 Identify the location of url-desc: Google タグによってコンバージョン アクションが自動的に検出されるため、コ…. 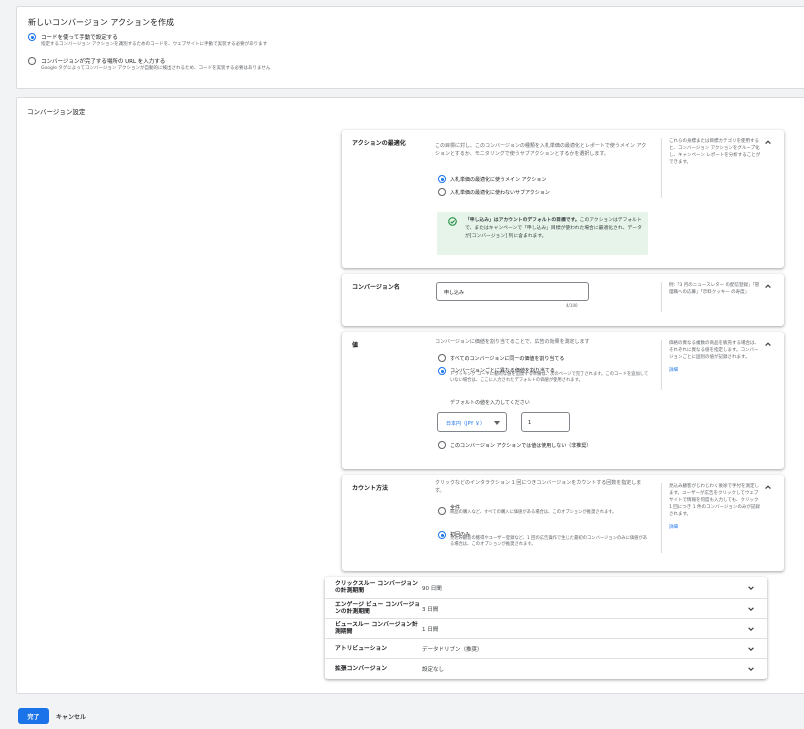
(156, 68).